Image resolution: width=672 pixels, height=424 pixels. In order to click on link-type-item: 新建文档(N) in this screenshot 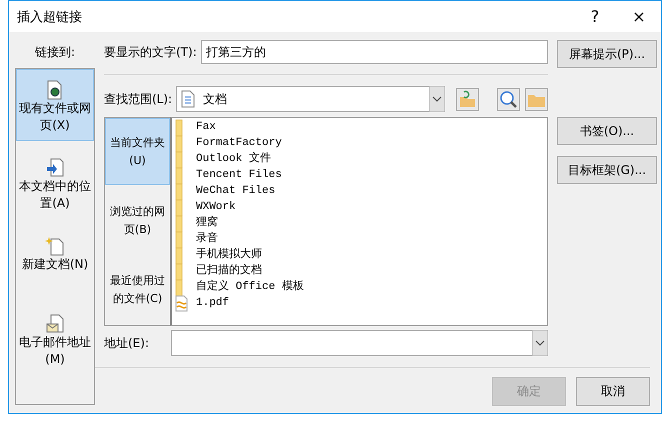, I will do `click(55, 261)`.